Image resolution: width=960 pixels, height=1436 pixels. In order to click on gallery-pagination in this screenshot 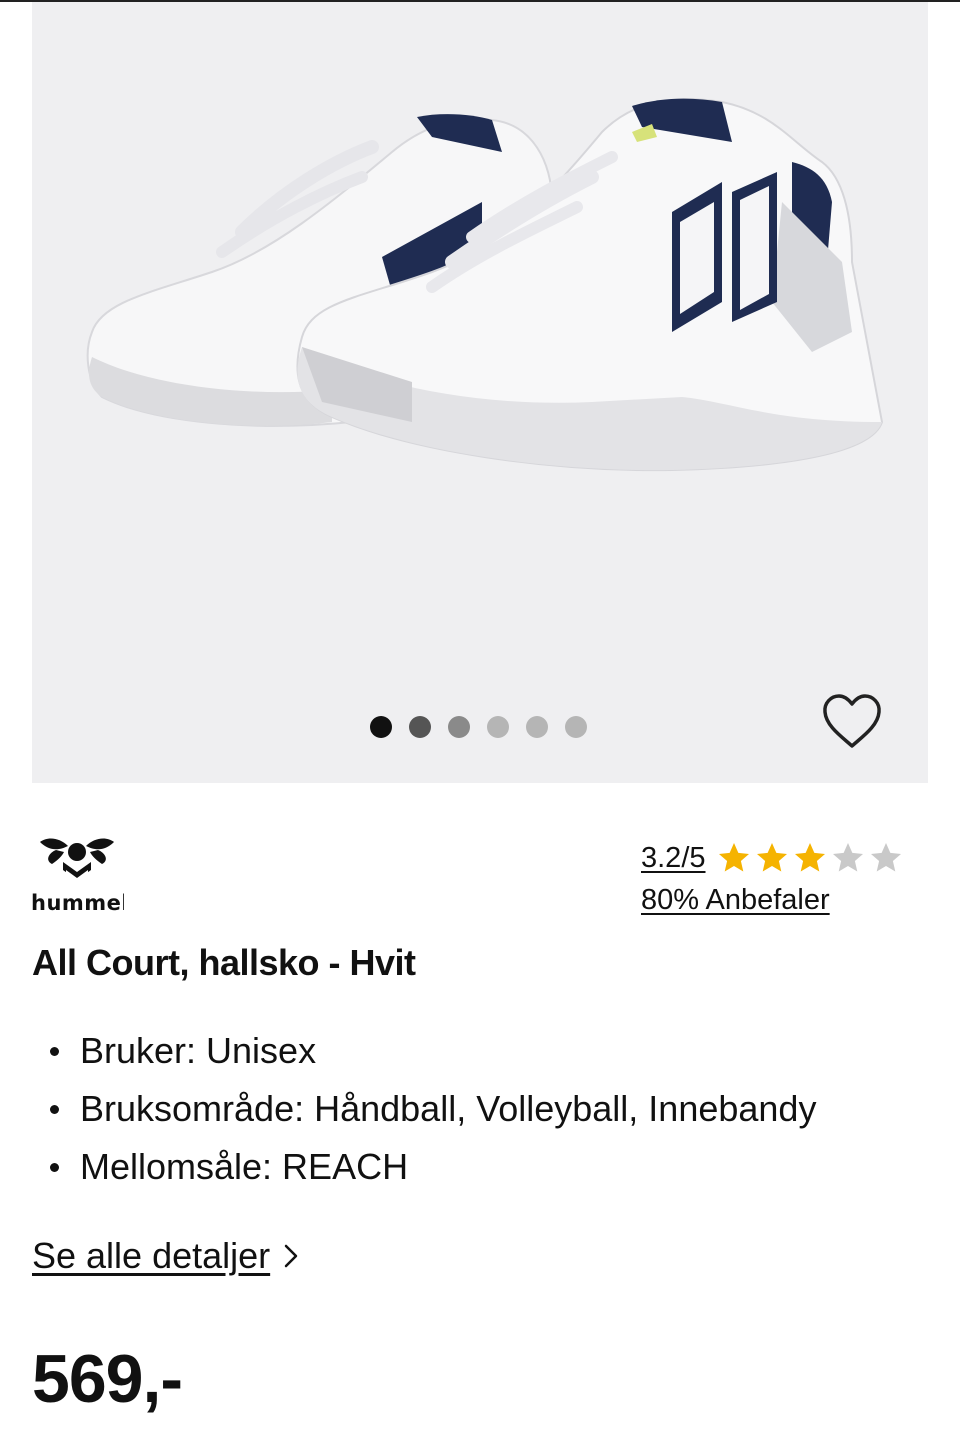, I will do `click(478, 727)`.